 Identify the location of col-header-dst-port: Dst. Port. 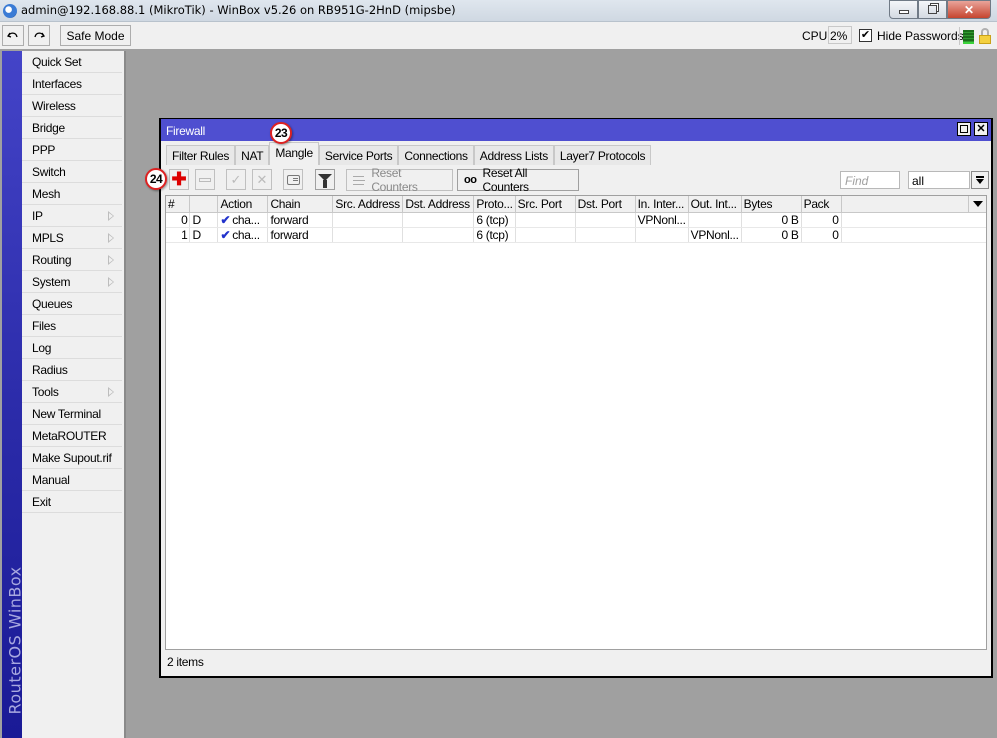
(605, 204).